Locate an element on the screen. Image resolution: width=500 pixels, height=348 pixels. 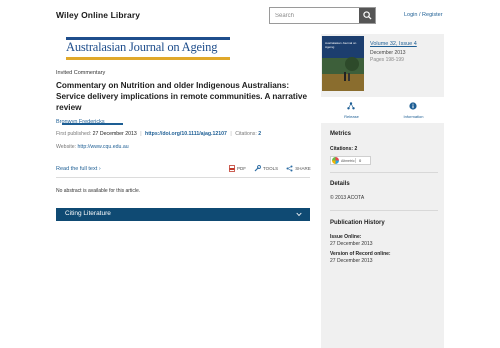
search-icon is located at coordinates (367, 15).